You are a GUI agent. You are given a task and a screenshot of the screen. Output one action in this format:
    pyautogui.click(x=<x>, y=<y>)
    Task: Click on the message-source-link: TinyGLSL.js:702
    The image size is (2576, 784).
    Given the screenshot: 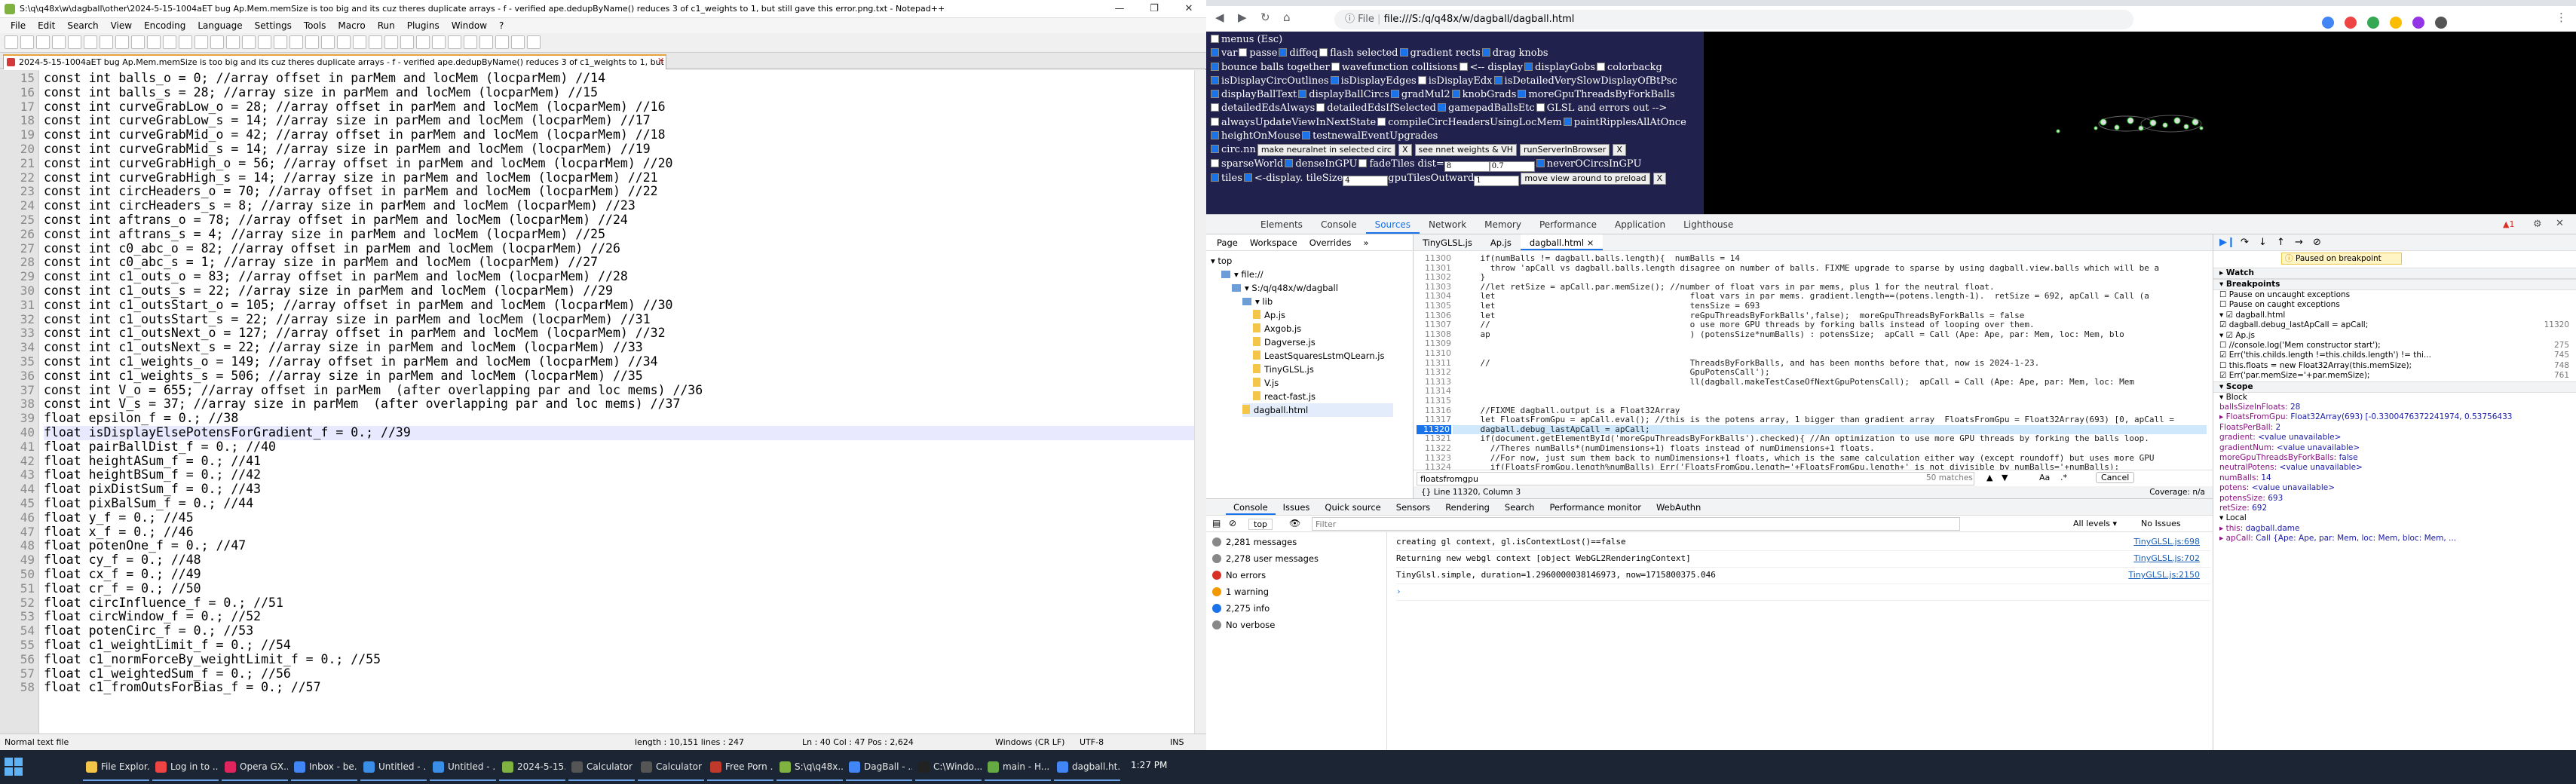 What is the action you would take?
    pyautogui.click(x=2166, y=558)
    